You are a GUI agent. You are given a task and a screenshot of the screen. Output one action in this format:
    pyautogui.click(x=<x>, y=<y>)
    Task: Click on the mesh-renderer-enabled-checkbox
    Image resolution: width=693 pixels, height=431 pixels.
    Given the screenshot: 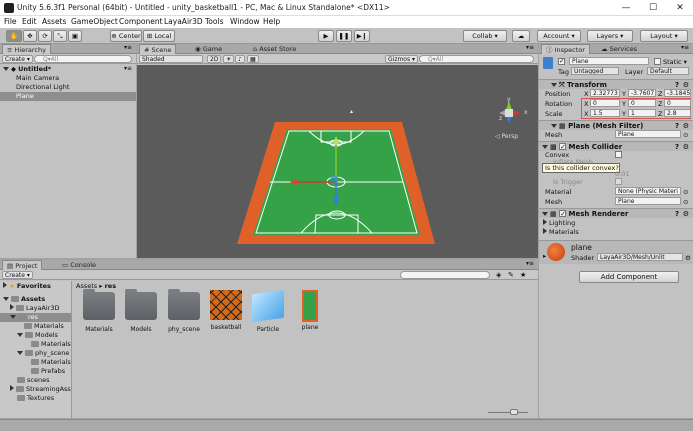 What is the action you would take?
    pyautogui.click(x=563, y=214)
    